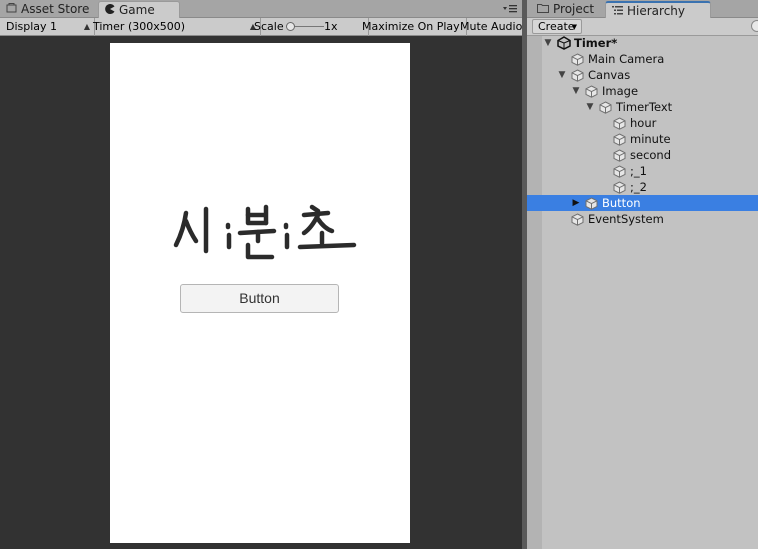 The image size is (758, 549). I want to click on hierarchy-item-button: ▶ Button, so click(642, 203).